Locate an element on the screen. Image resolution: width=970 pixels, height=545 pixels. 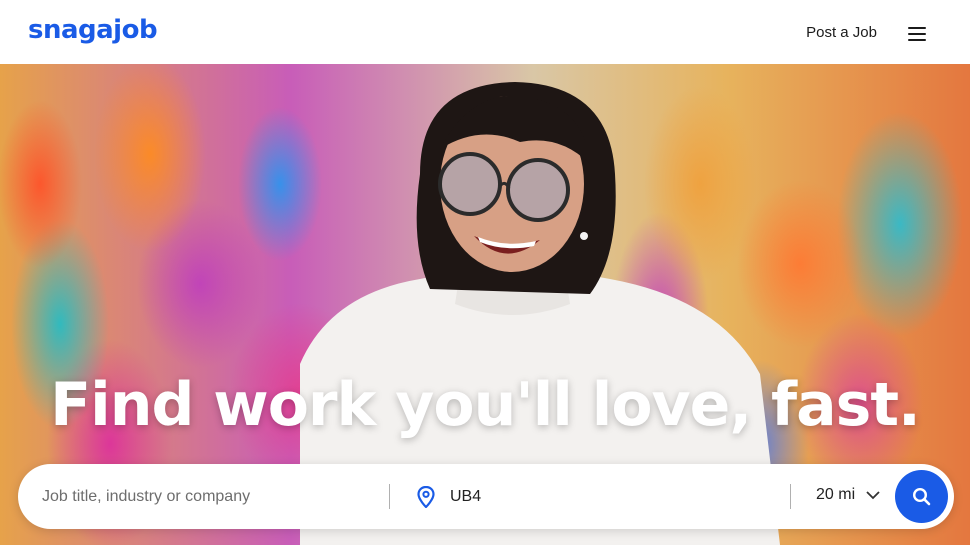
job-keyword-input is located at coordinates (214, 497).